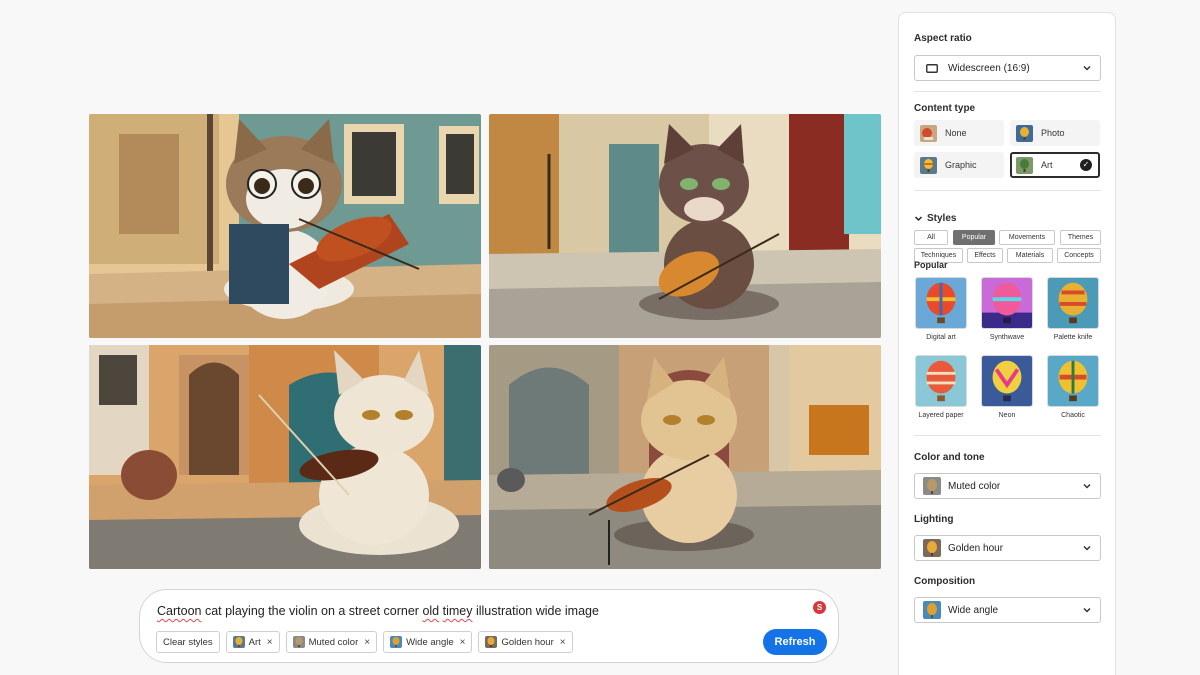 The width and height of the screenshot is (1200, 675). I want to click on lighting-select: Golden hour, so click(1007, 548).